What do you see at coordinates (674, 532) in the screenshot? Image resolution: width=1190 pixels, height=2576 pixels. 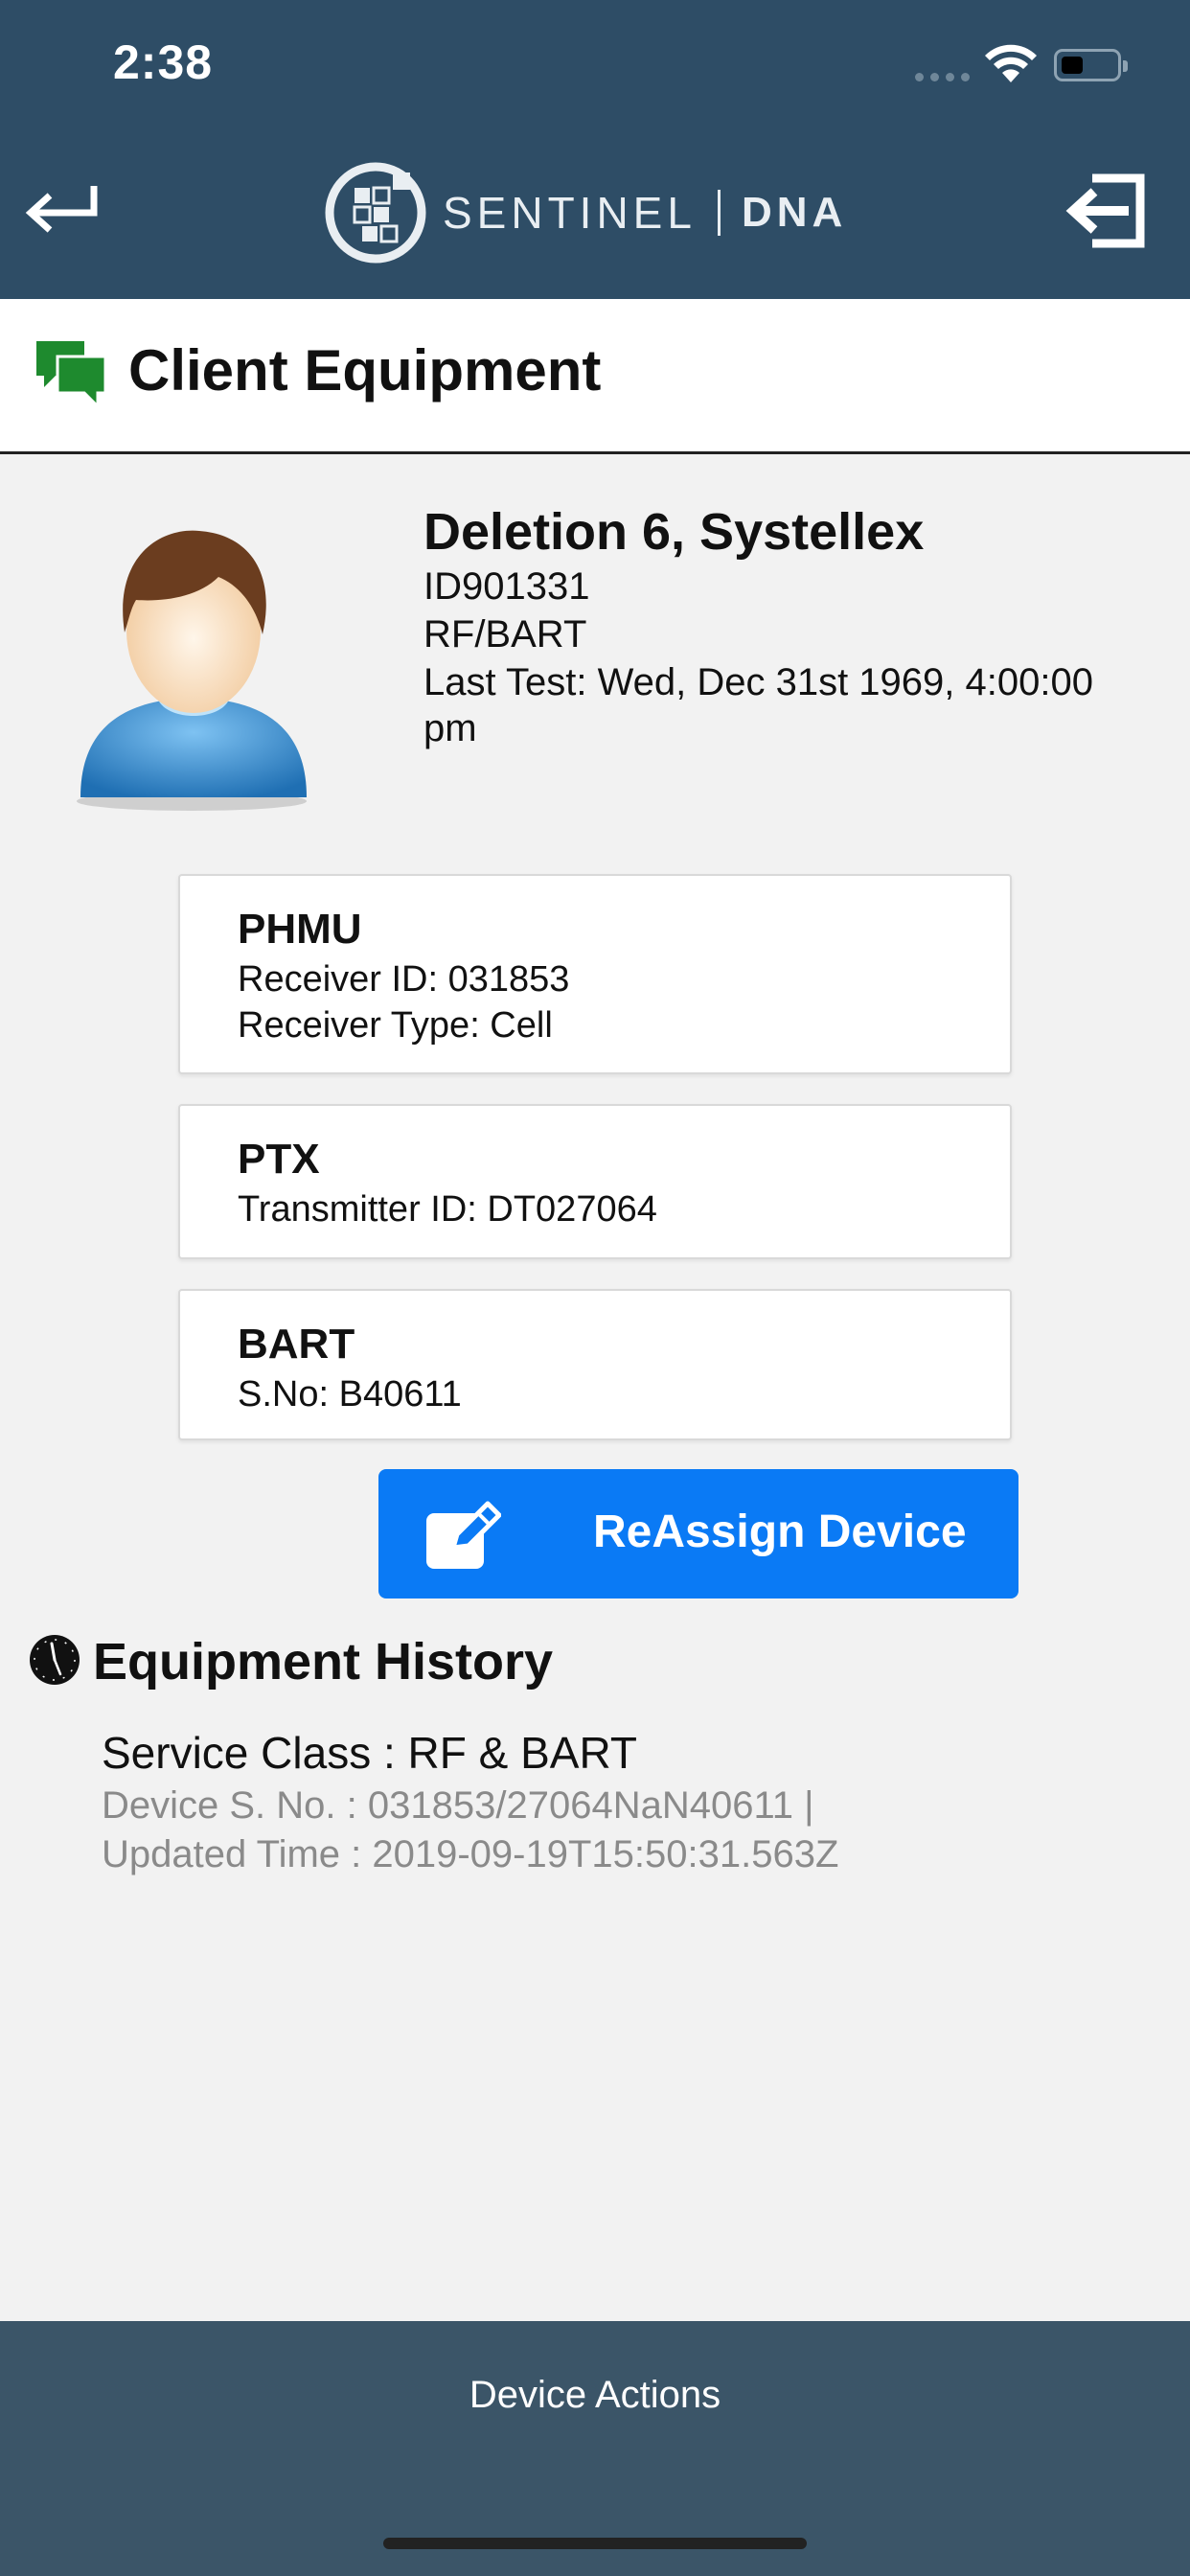 I see `client-name: Deletion 6, Systellex` at bounding box center [674, 532].